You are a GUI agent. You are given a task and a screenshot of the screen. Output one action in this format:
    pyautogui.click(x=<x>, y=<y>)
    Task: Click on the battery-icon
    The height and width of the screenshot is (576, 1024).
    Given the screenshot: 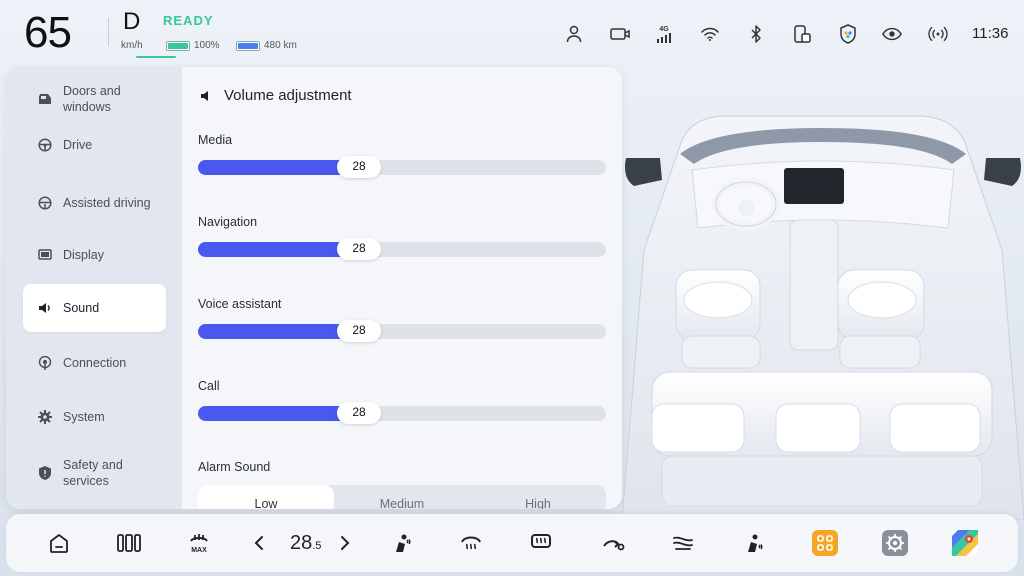 What is the action you would take?
    pyautogui.click(x=178, y=45)
    